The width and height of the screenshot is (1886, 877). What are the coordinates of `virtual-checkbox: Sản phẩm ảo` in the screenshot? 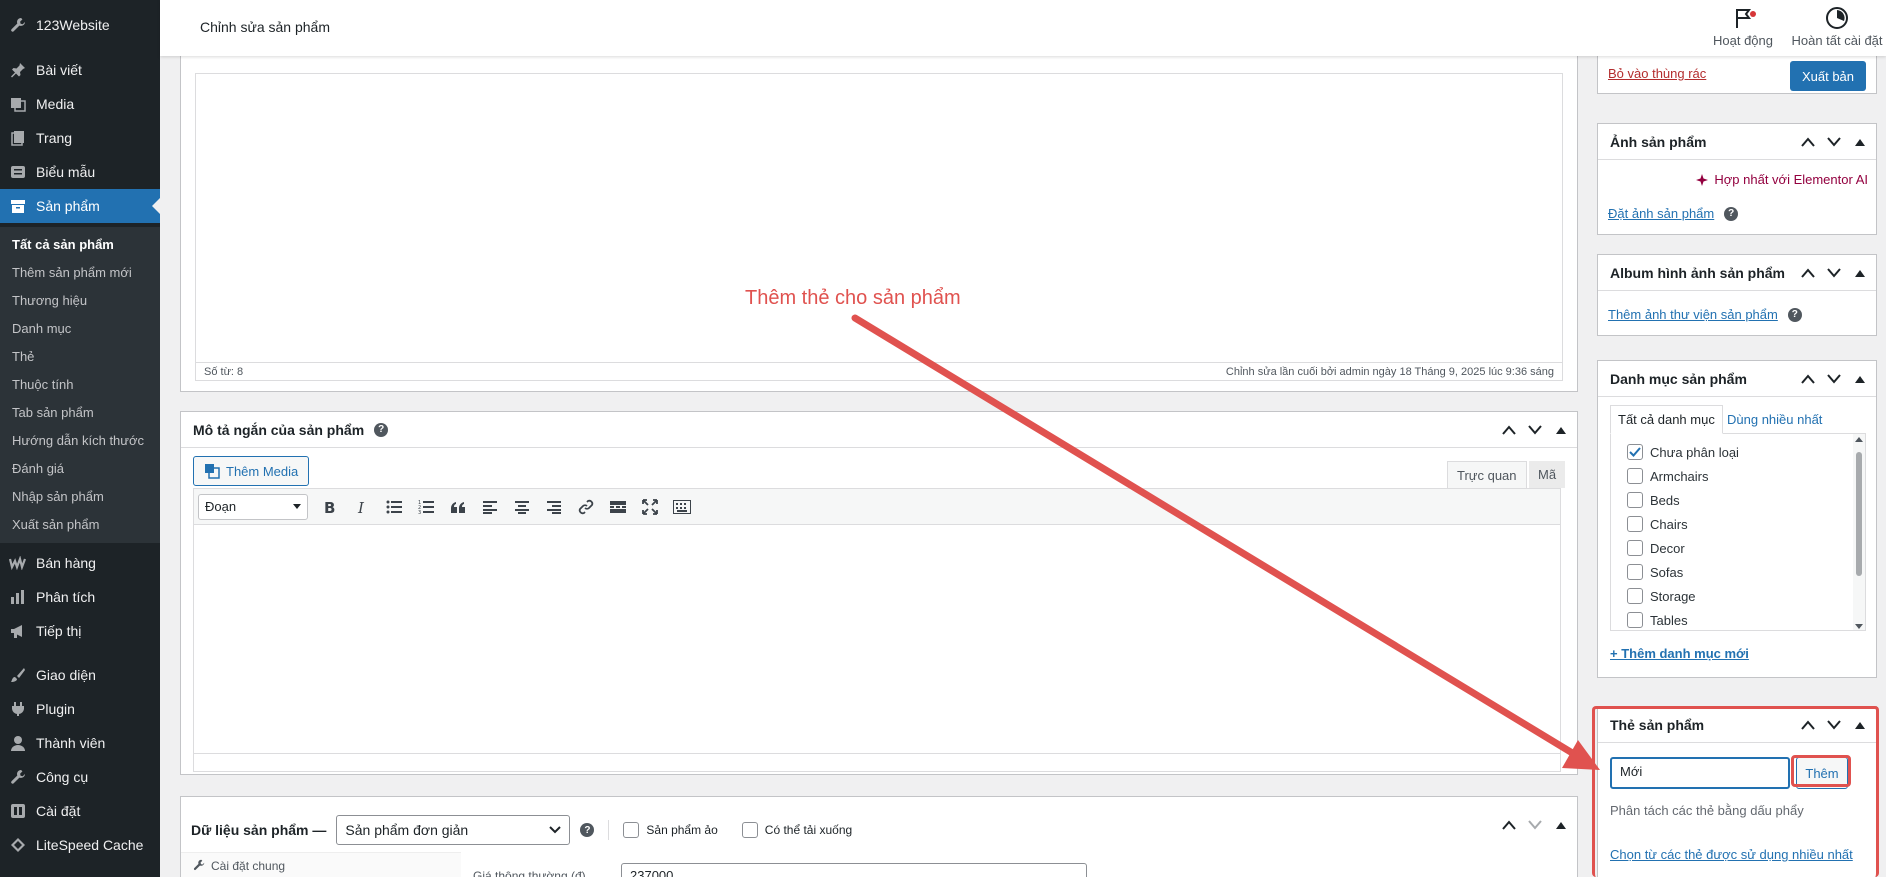 It's located at (670, 830).